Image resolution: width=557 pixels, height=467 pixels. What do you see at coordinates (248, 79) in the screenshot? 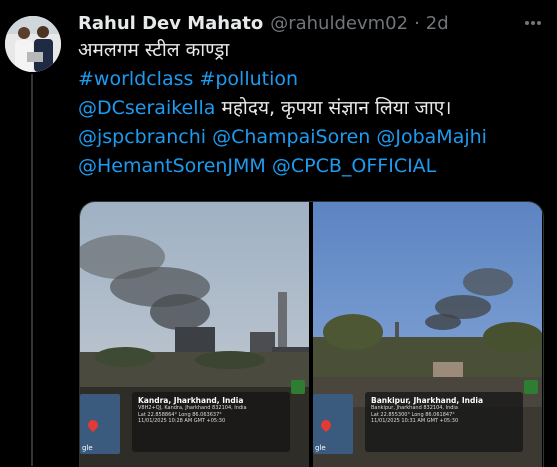
I see `hashtag-pollution: #pollution` at bounding box center [248, 79].